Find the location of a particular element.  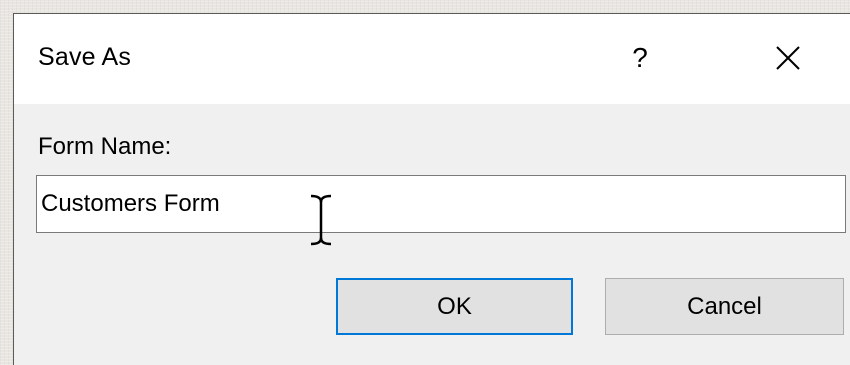

help-button: ? is located at coordinates (640, 58).